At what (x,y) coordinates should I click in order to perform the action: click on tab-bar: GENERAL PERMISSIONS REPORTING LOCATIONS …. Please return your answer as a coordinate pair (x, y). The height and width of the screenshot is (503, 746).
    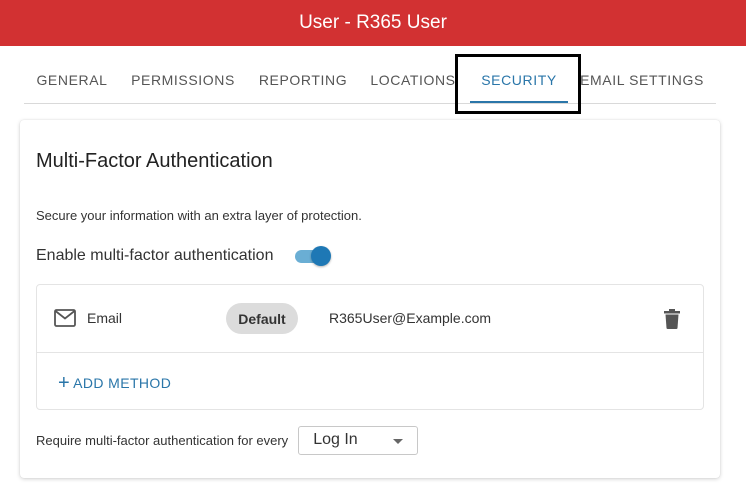
    Looking at the image, I should click on (370, 80).